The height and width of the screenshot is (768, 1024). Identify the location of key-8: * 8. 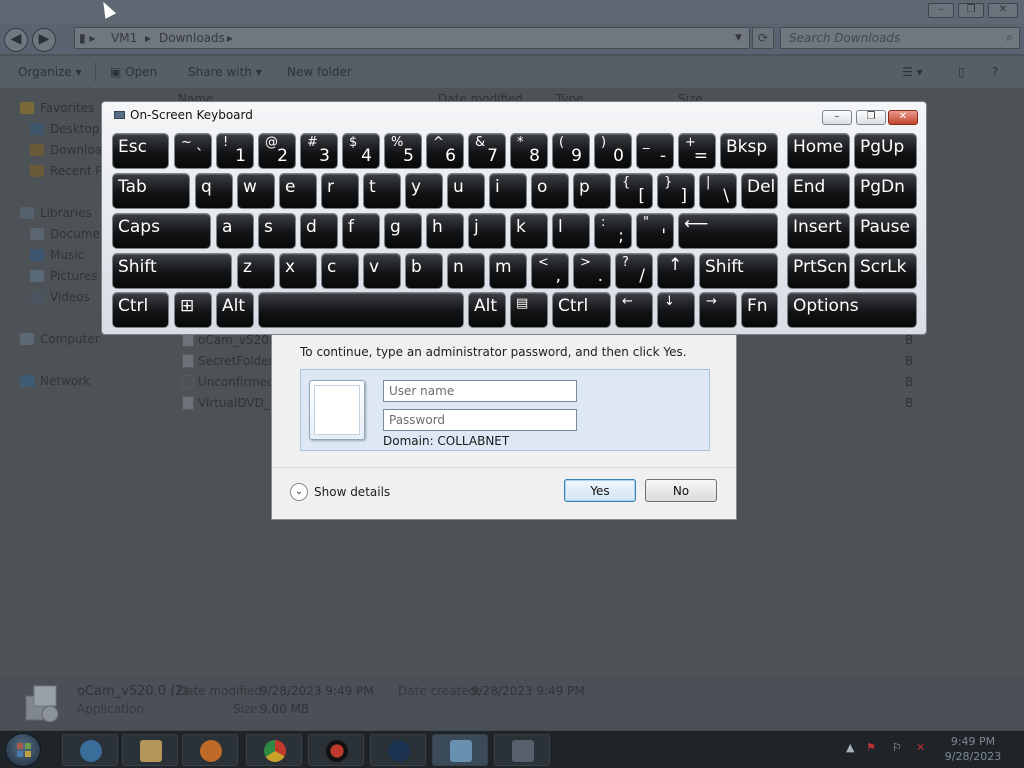
(529, 151).